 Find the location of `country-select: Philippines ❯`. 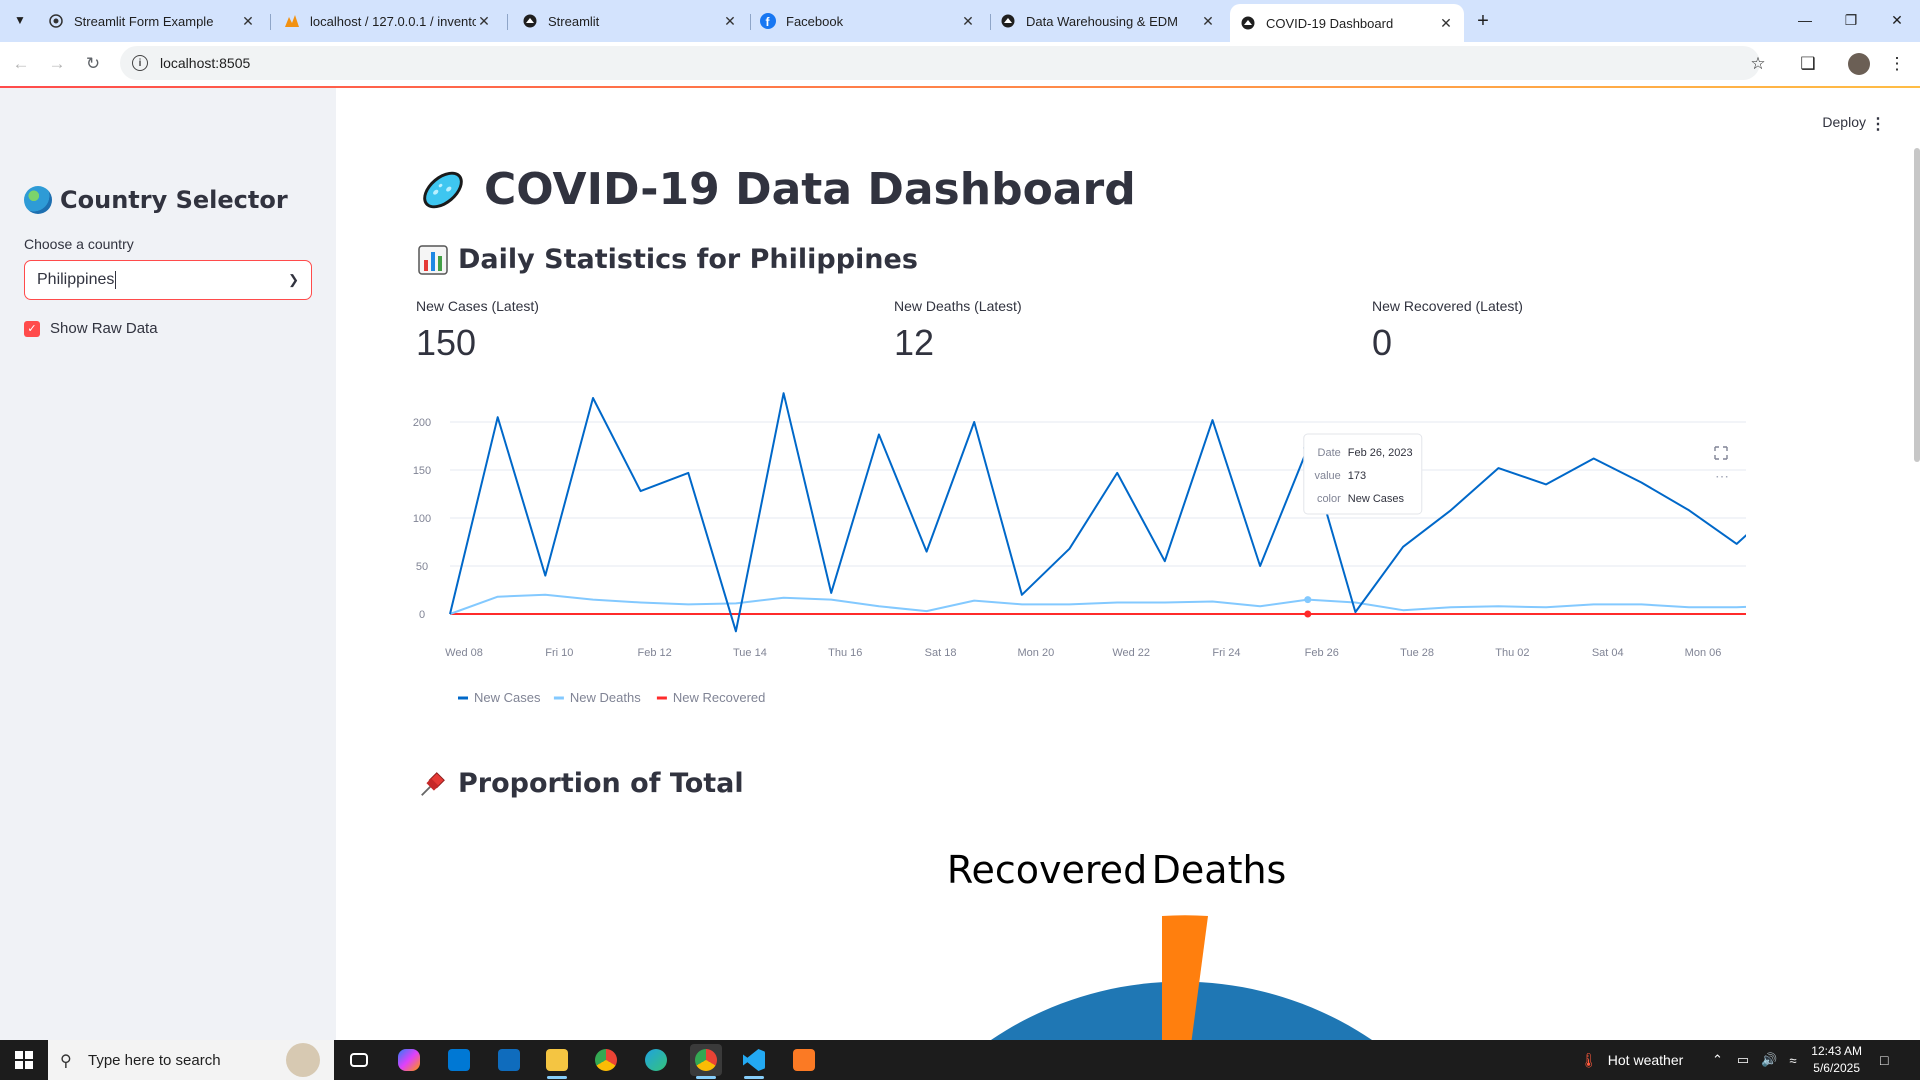

country-select: Philippines ❯ is located at coordinates (168, 280).